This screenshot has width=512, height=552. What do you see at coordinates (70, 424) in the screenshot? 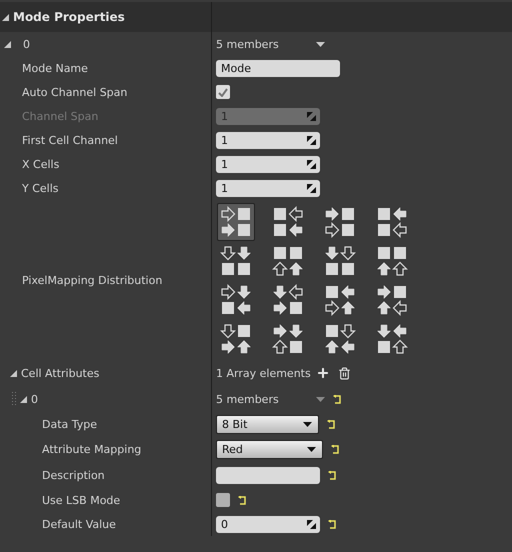
I see `property-label: Data Type` at bounding box center [70, 424].